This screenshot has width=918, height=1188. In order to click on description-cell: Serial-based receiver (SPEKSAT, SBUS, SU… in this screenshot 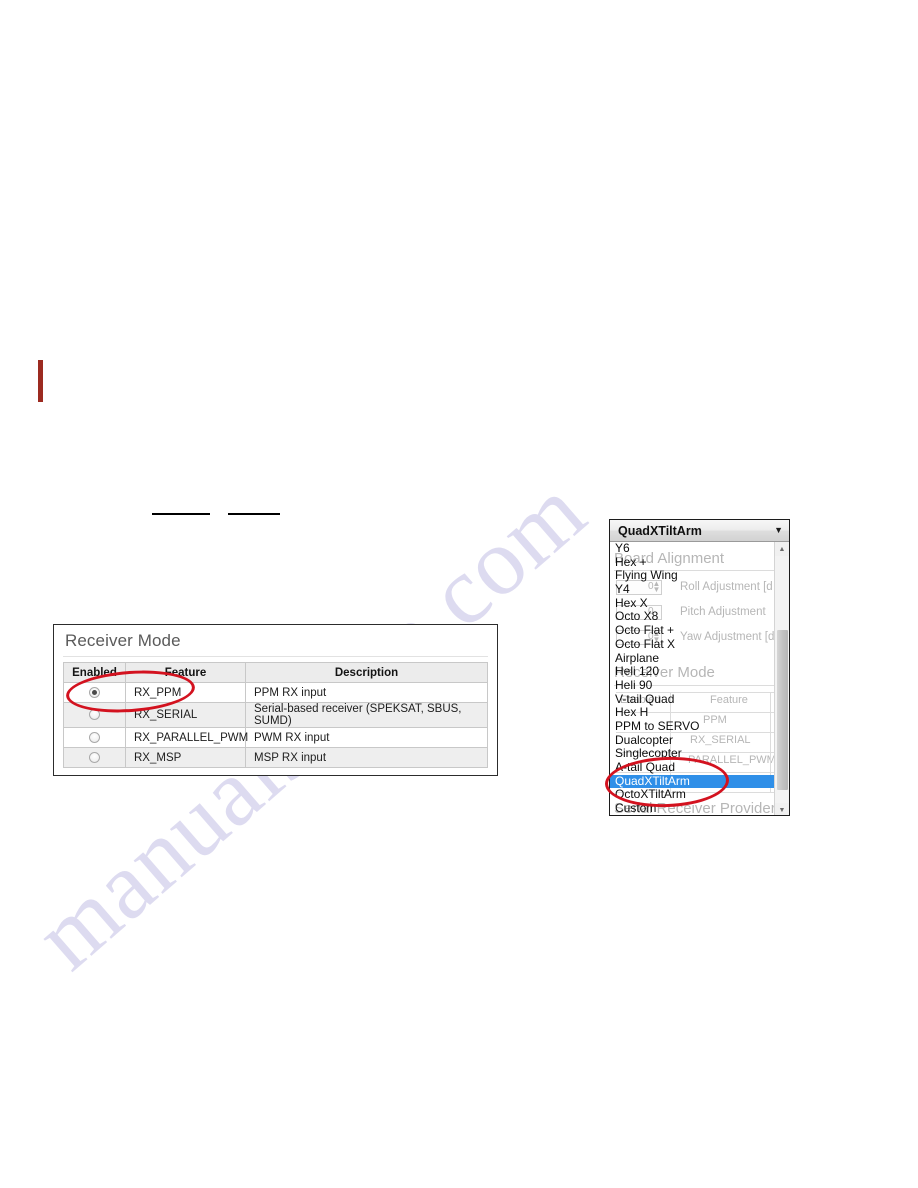, I will do `click(366, 715)`.